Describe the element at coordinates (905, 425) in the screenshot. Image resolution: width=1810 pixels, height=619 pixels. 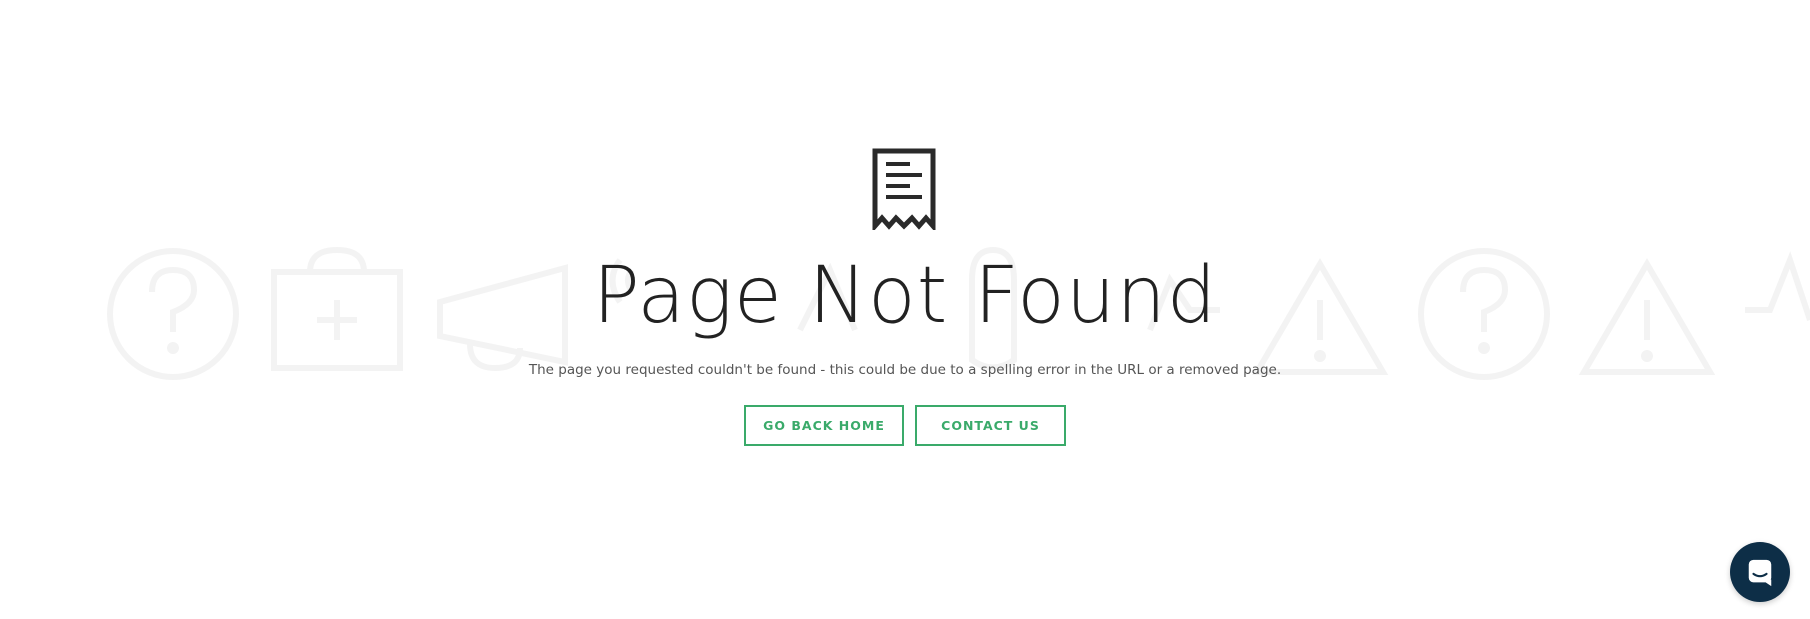
I see `action-buttons: GO BACK HOME CONTACT US` at that location.